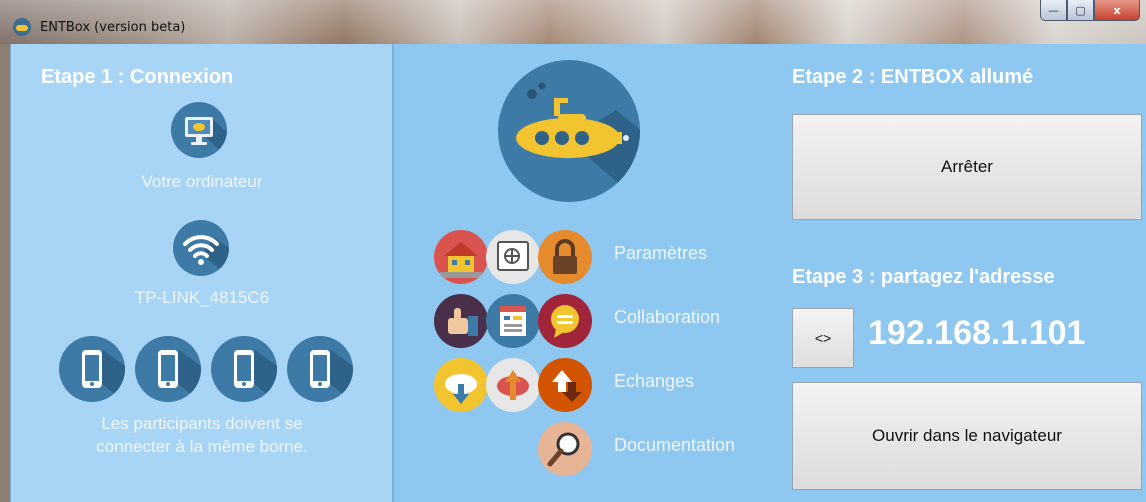  Describe the element at coordinates (1080, 10) in the screenshot. I see `maximize-button: ▢` at that location.